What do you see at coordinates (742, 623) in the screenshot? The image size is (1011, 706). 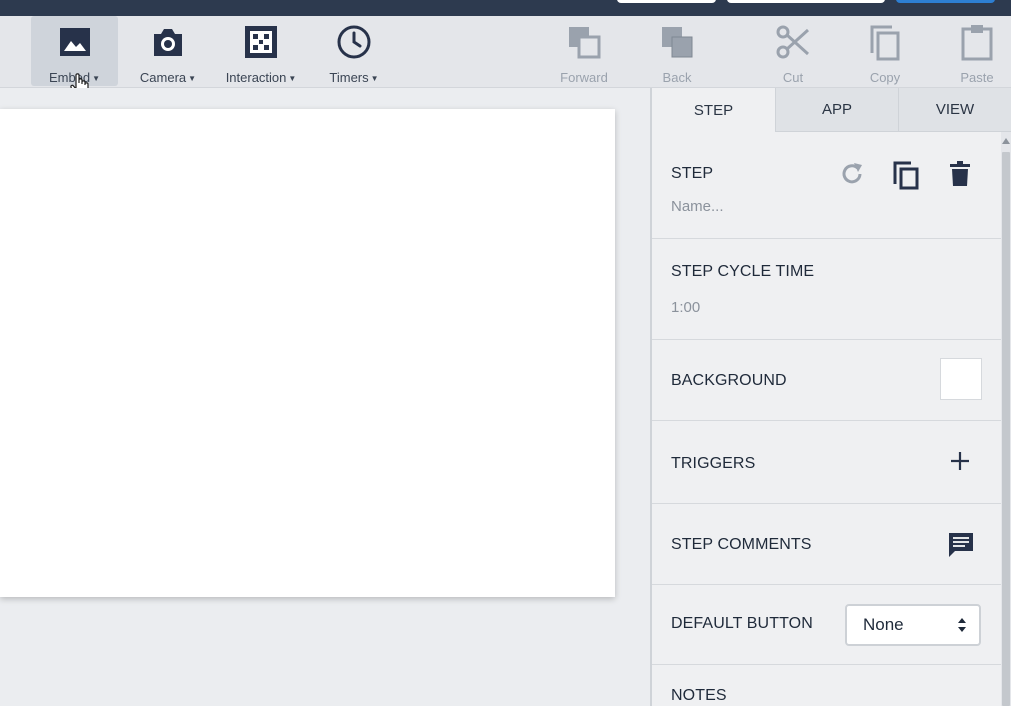 I see `default-button-title: DEFAULT BUTTON` at bounding box center [742, 623].